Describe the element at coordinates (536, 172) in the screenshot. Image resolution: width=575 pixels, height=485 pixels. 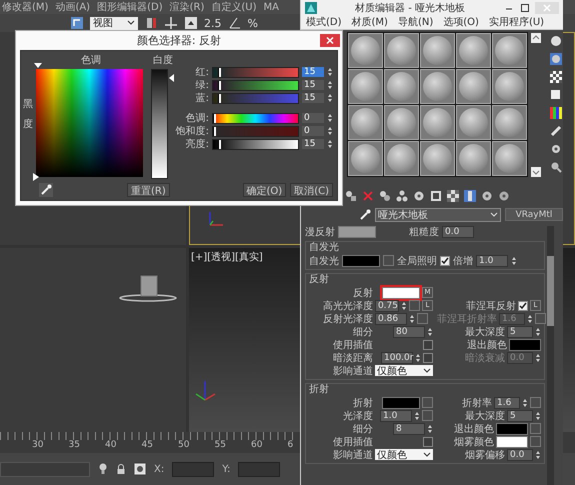
I see `scroll-down-icon` at that location.